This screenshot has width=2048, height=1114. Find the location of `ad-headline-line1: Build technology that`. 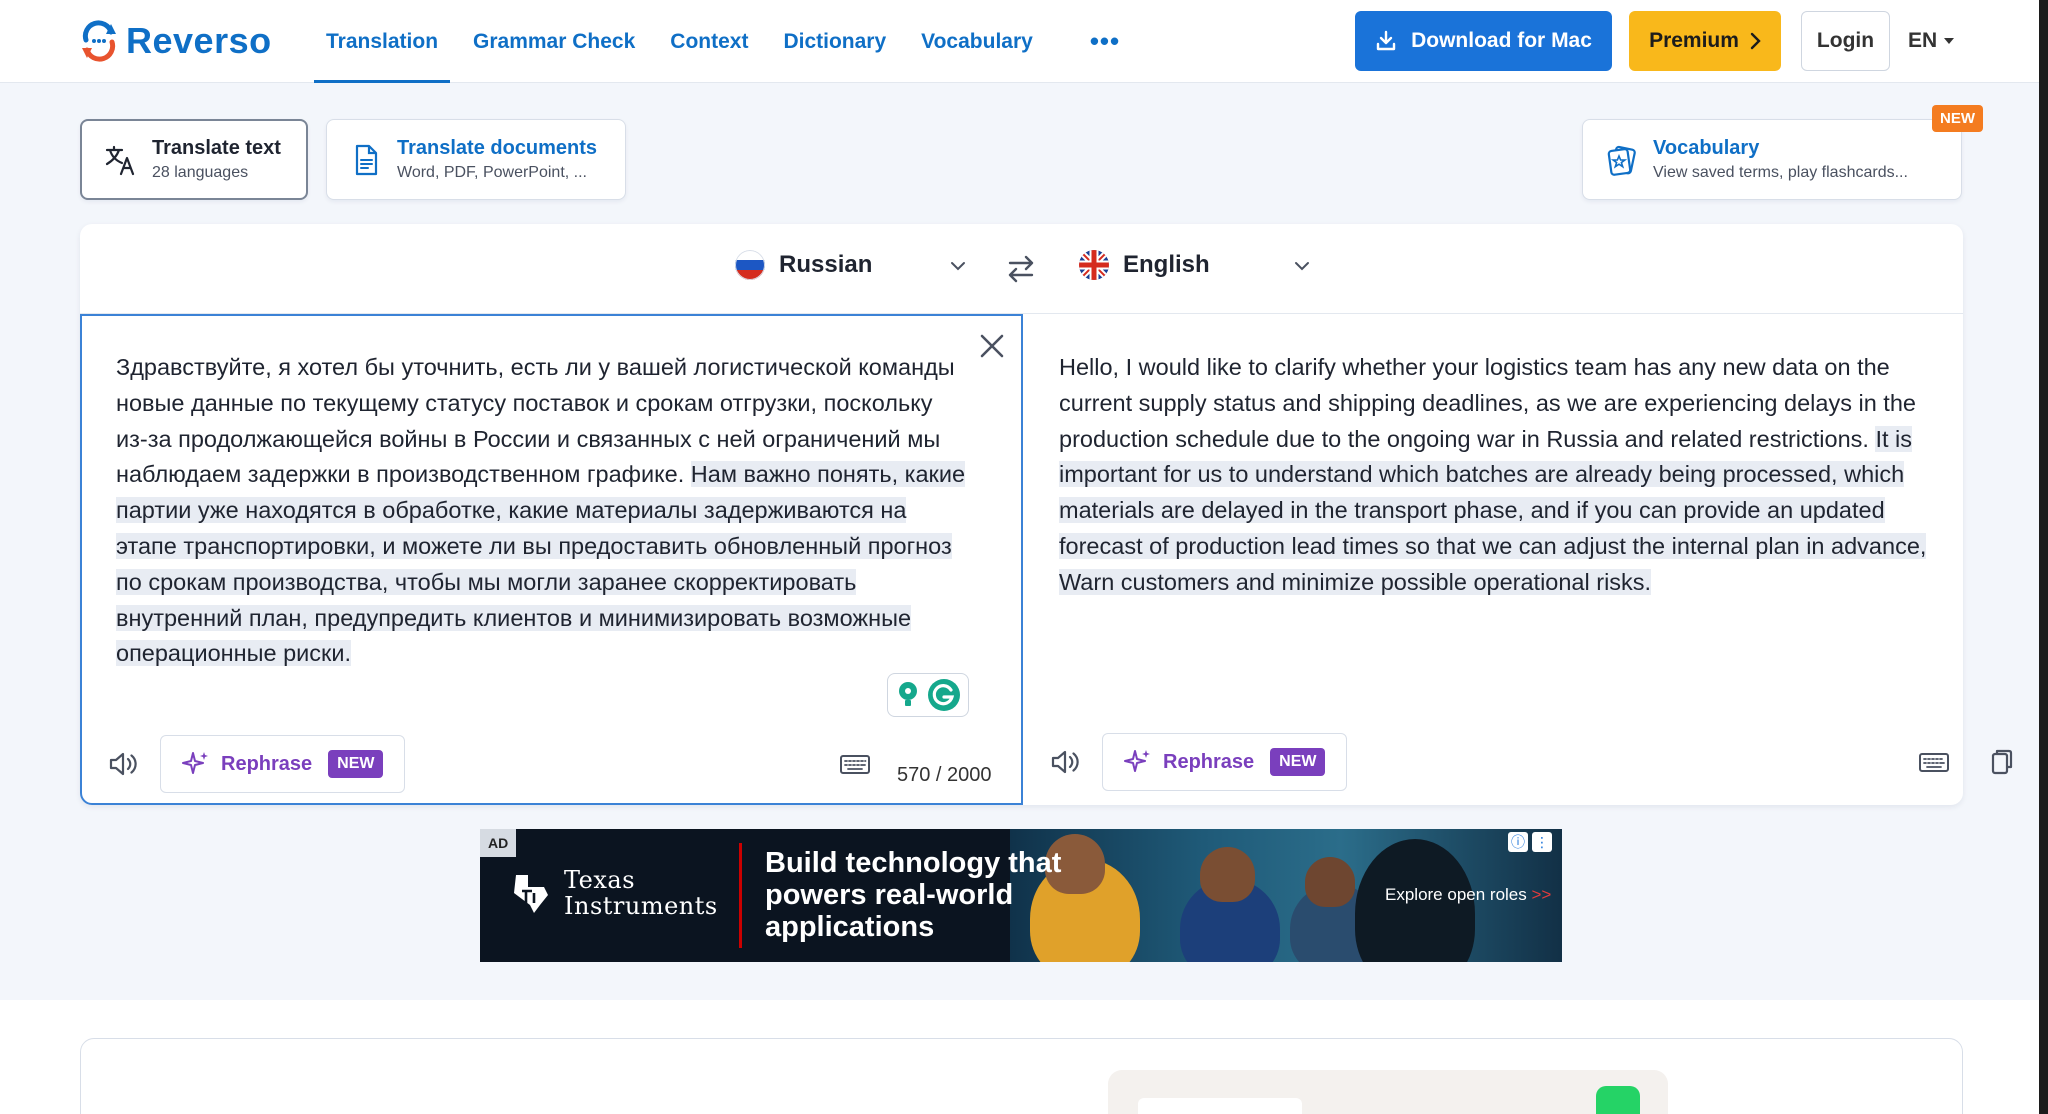

ad-headline-line1: Build technology that is located at coordinates (913, 863).